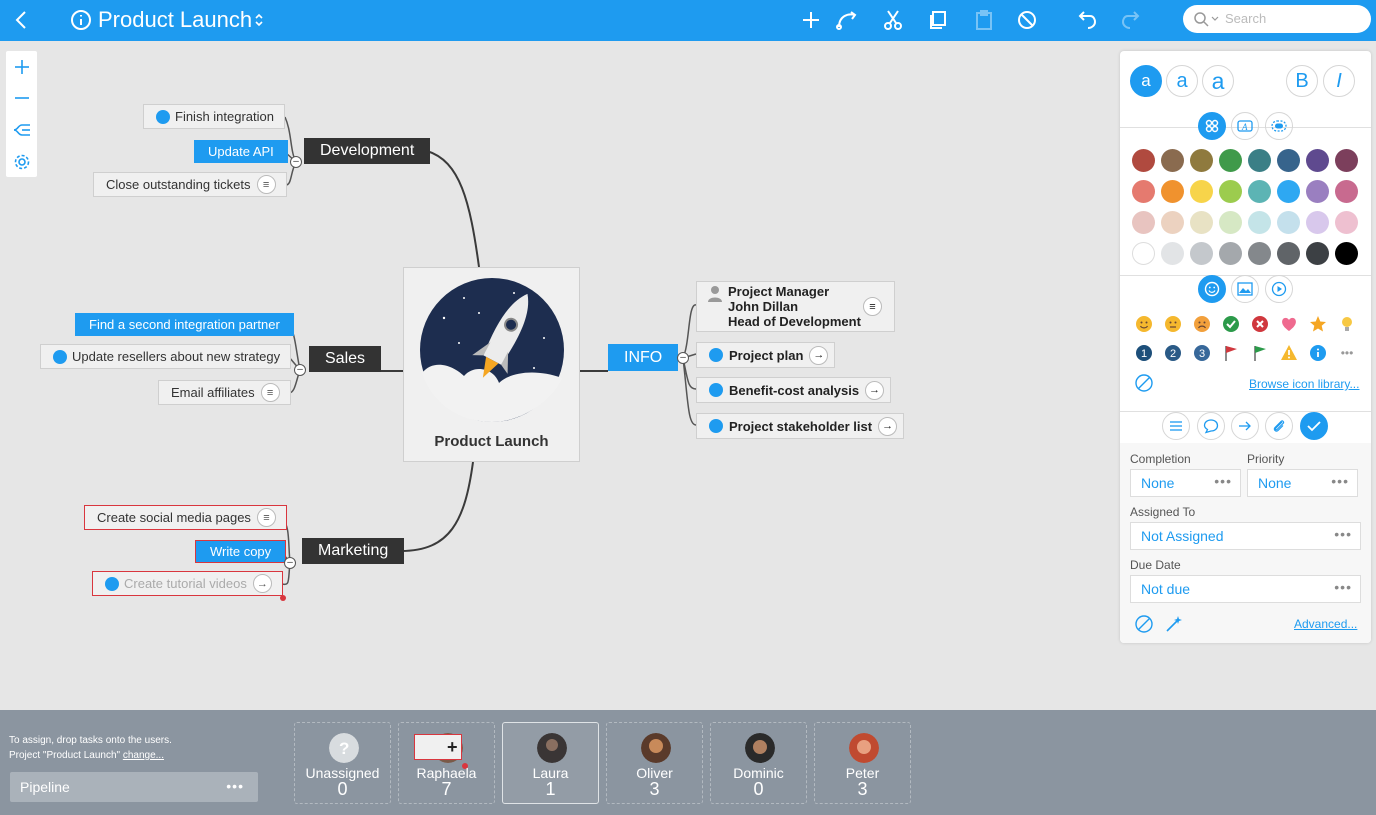  Describe the element at coordinates (134, 787) in the screenshot. I see `pipeline-dropdown: Pipeline •••` at that location.